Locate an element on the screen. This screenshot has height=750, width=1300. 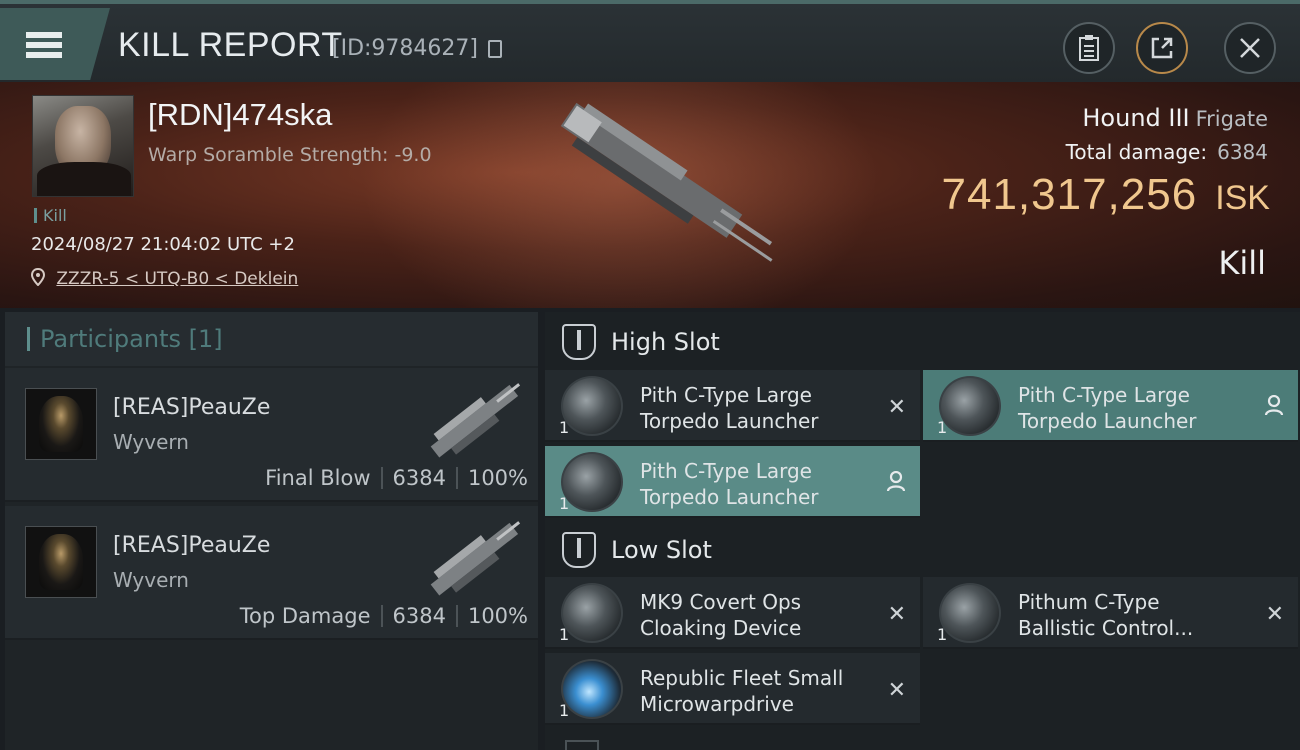
location-link: ZZZR-5 < UTQ-B0 < Deklein is located at coordinates (164, 278).